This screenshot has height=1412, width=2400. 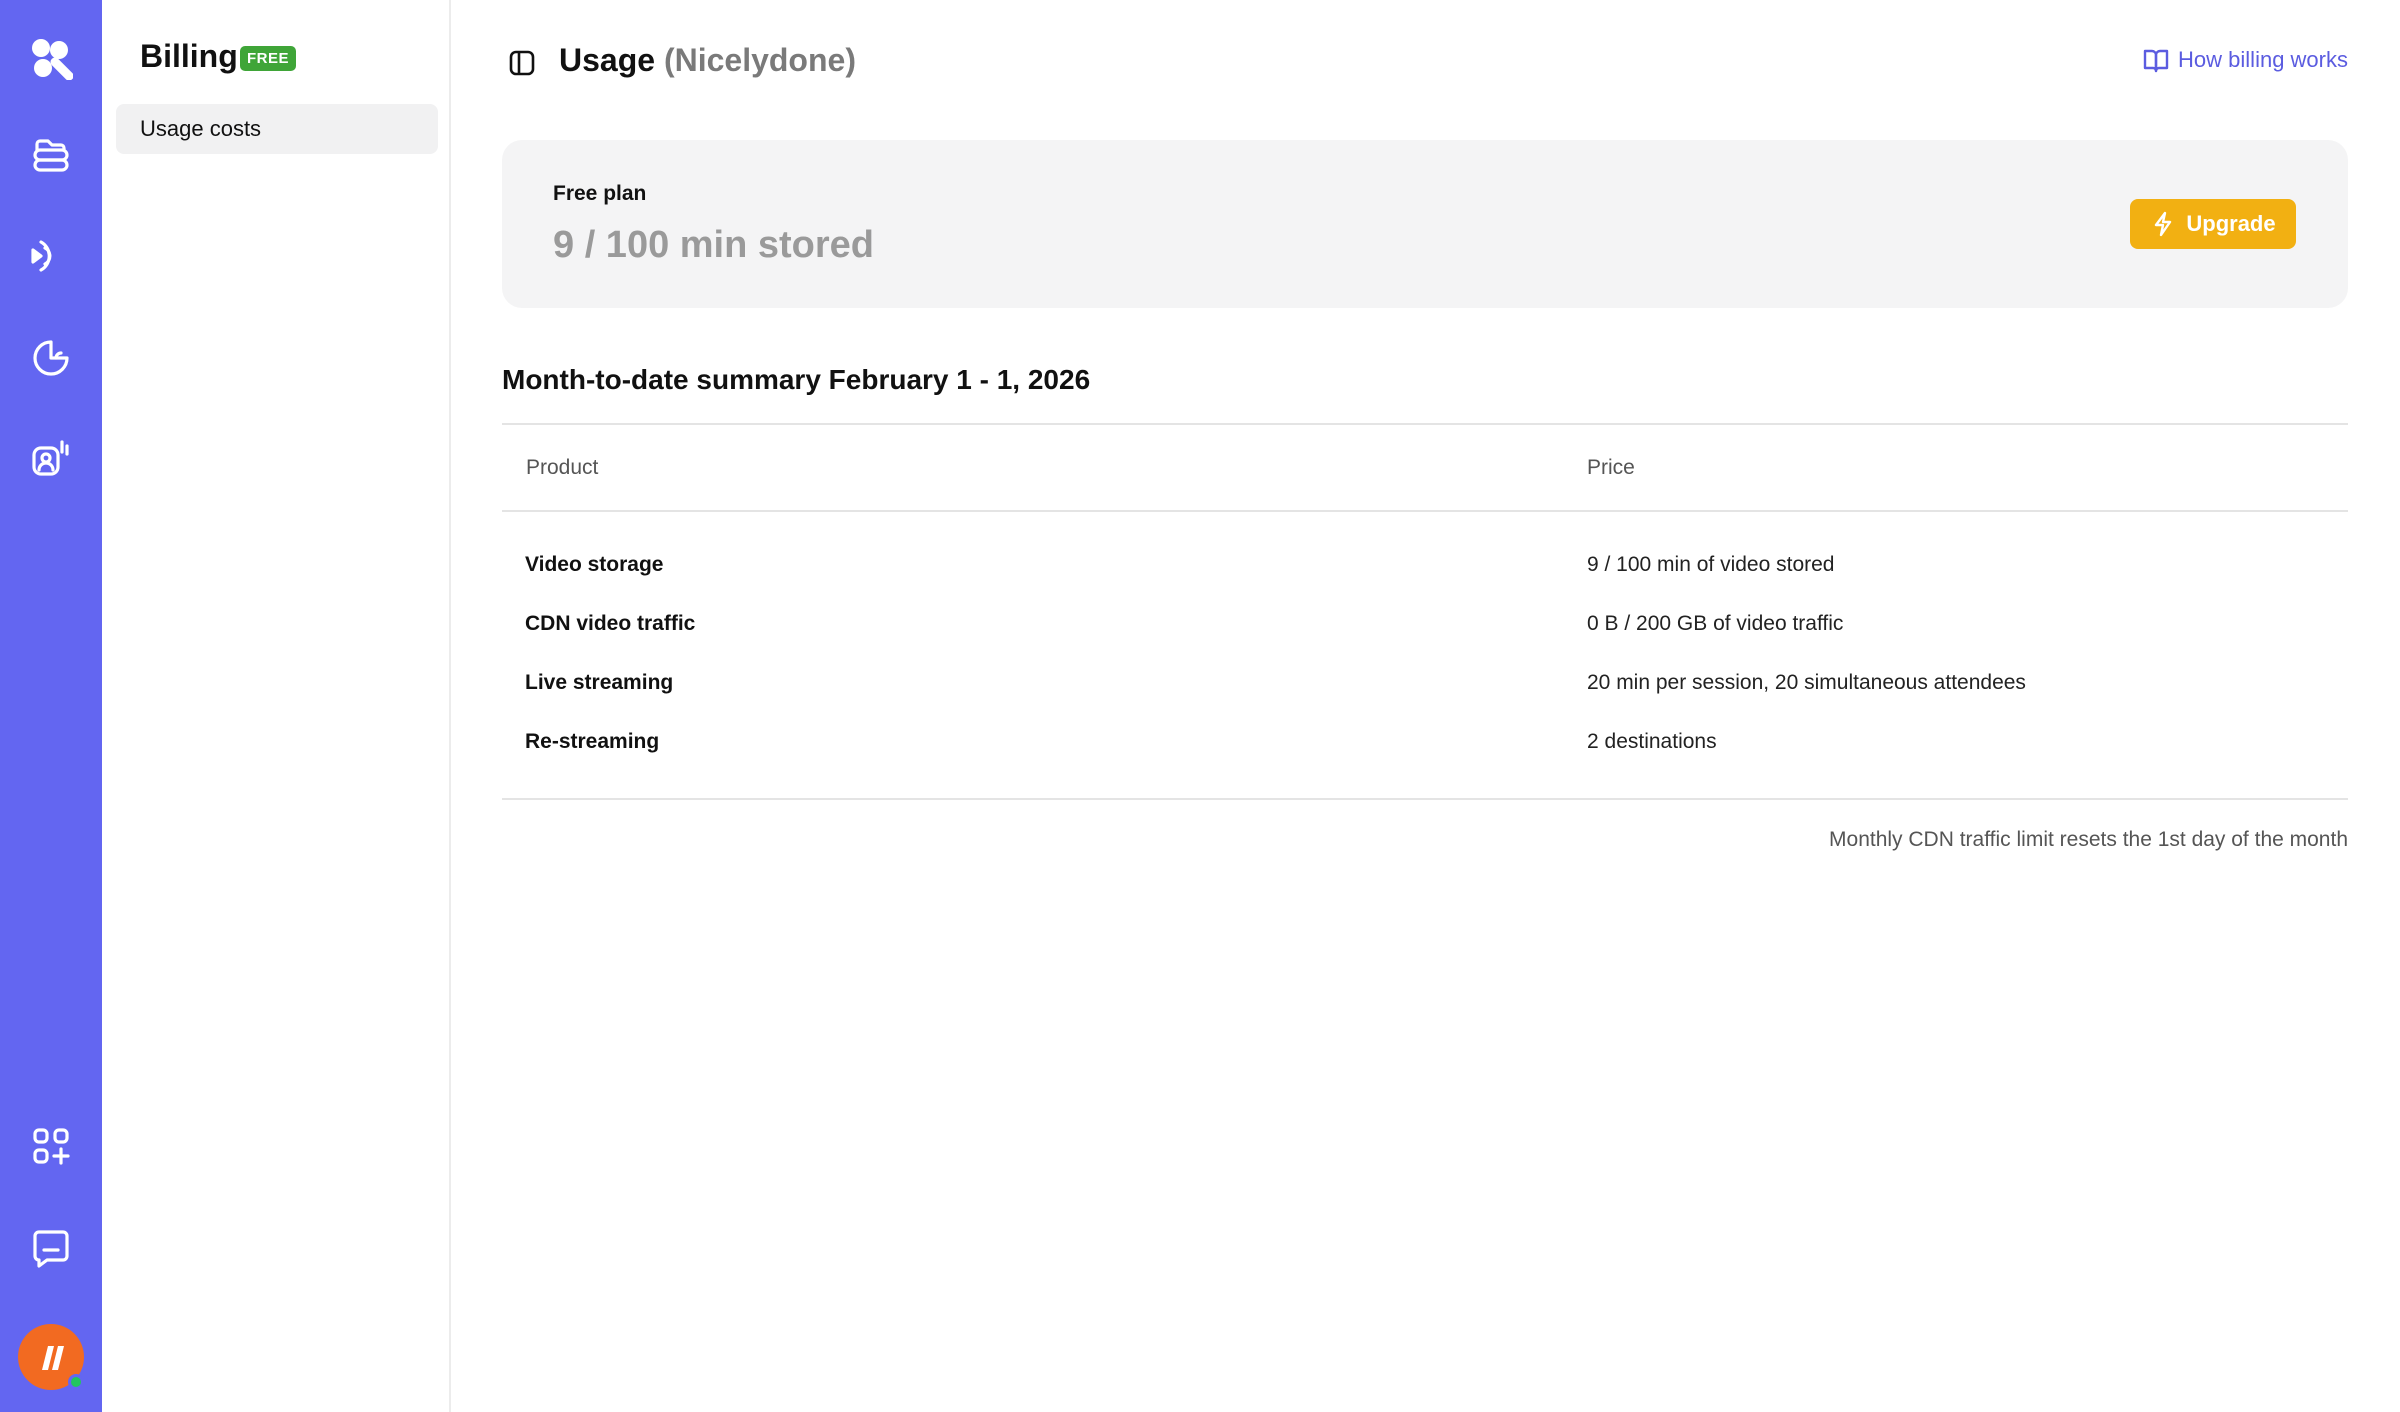 What do you see at coordinates (51, 1248) in the screenshot?
I see `chat-icon` at bounding box center [51, 1248].